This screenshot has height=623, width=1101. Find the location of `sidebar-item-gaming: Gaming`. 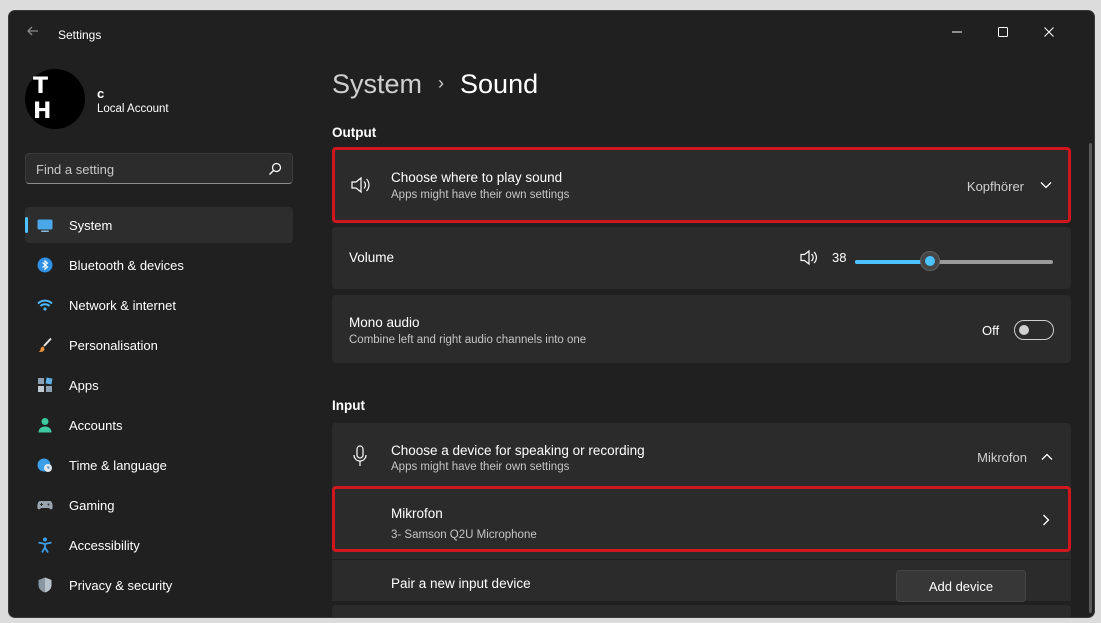

sidebar-item-gaming: Gaming is located at coordinates (159, 505).